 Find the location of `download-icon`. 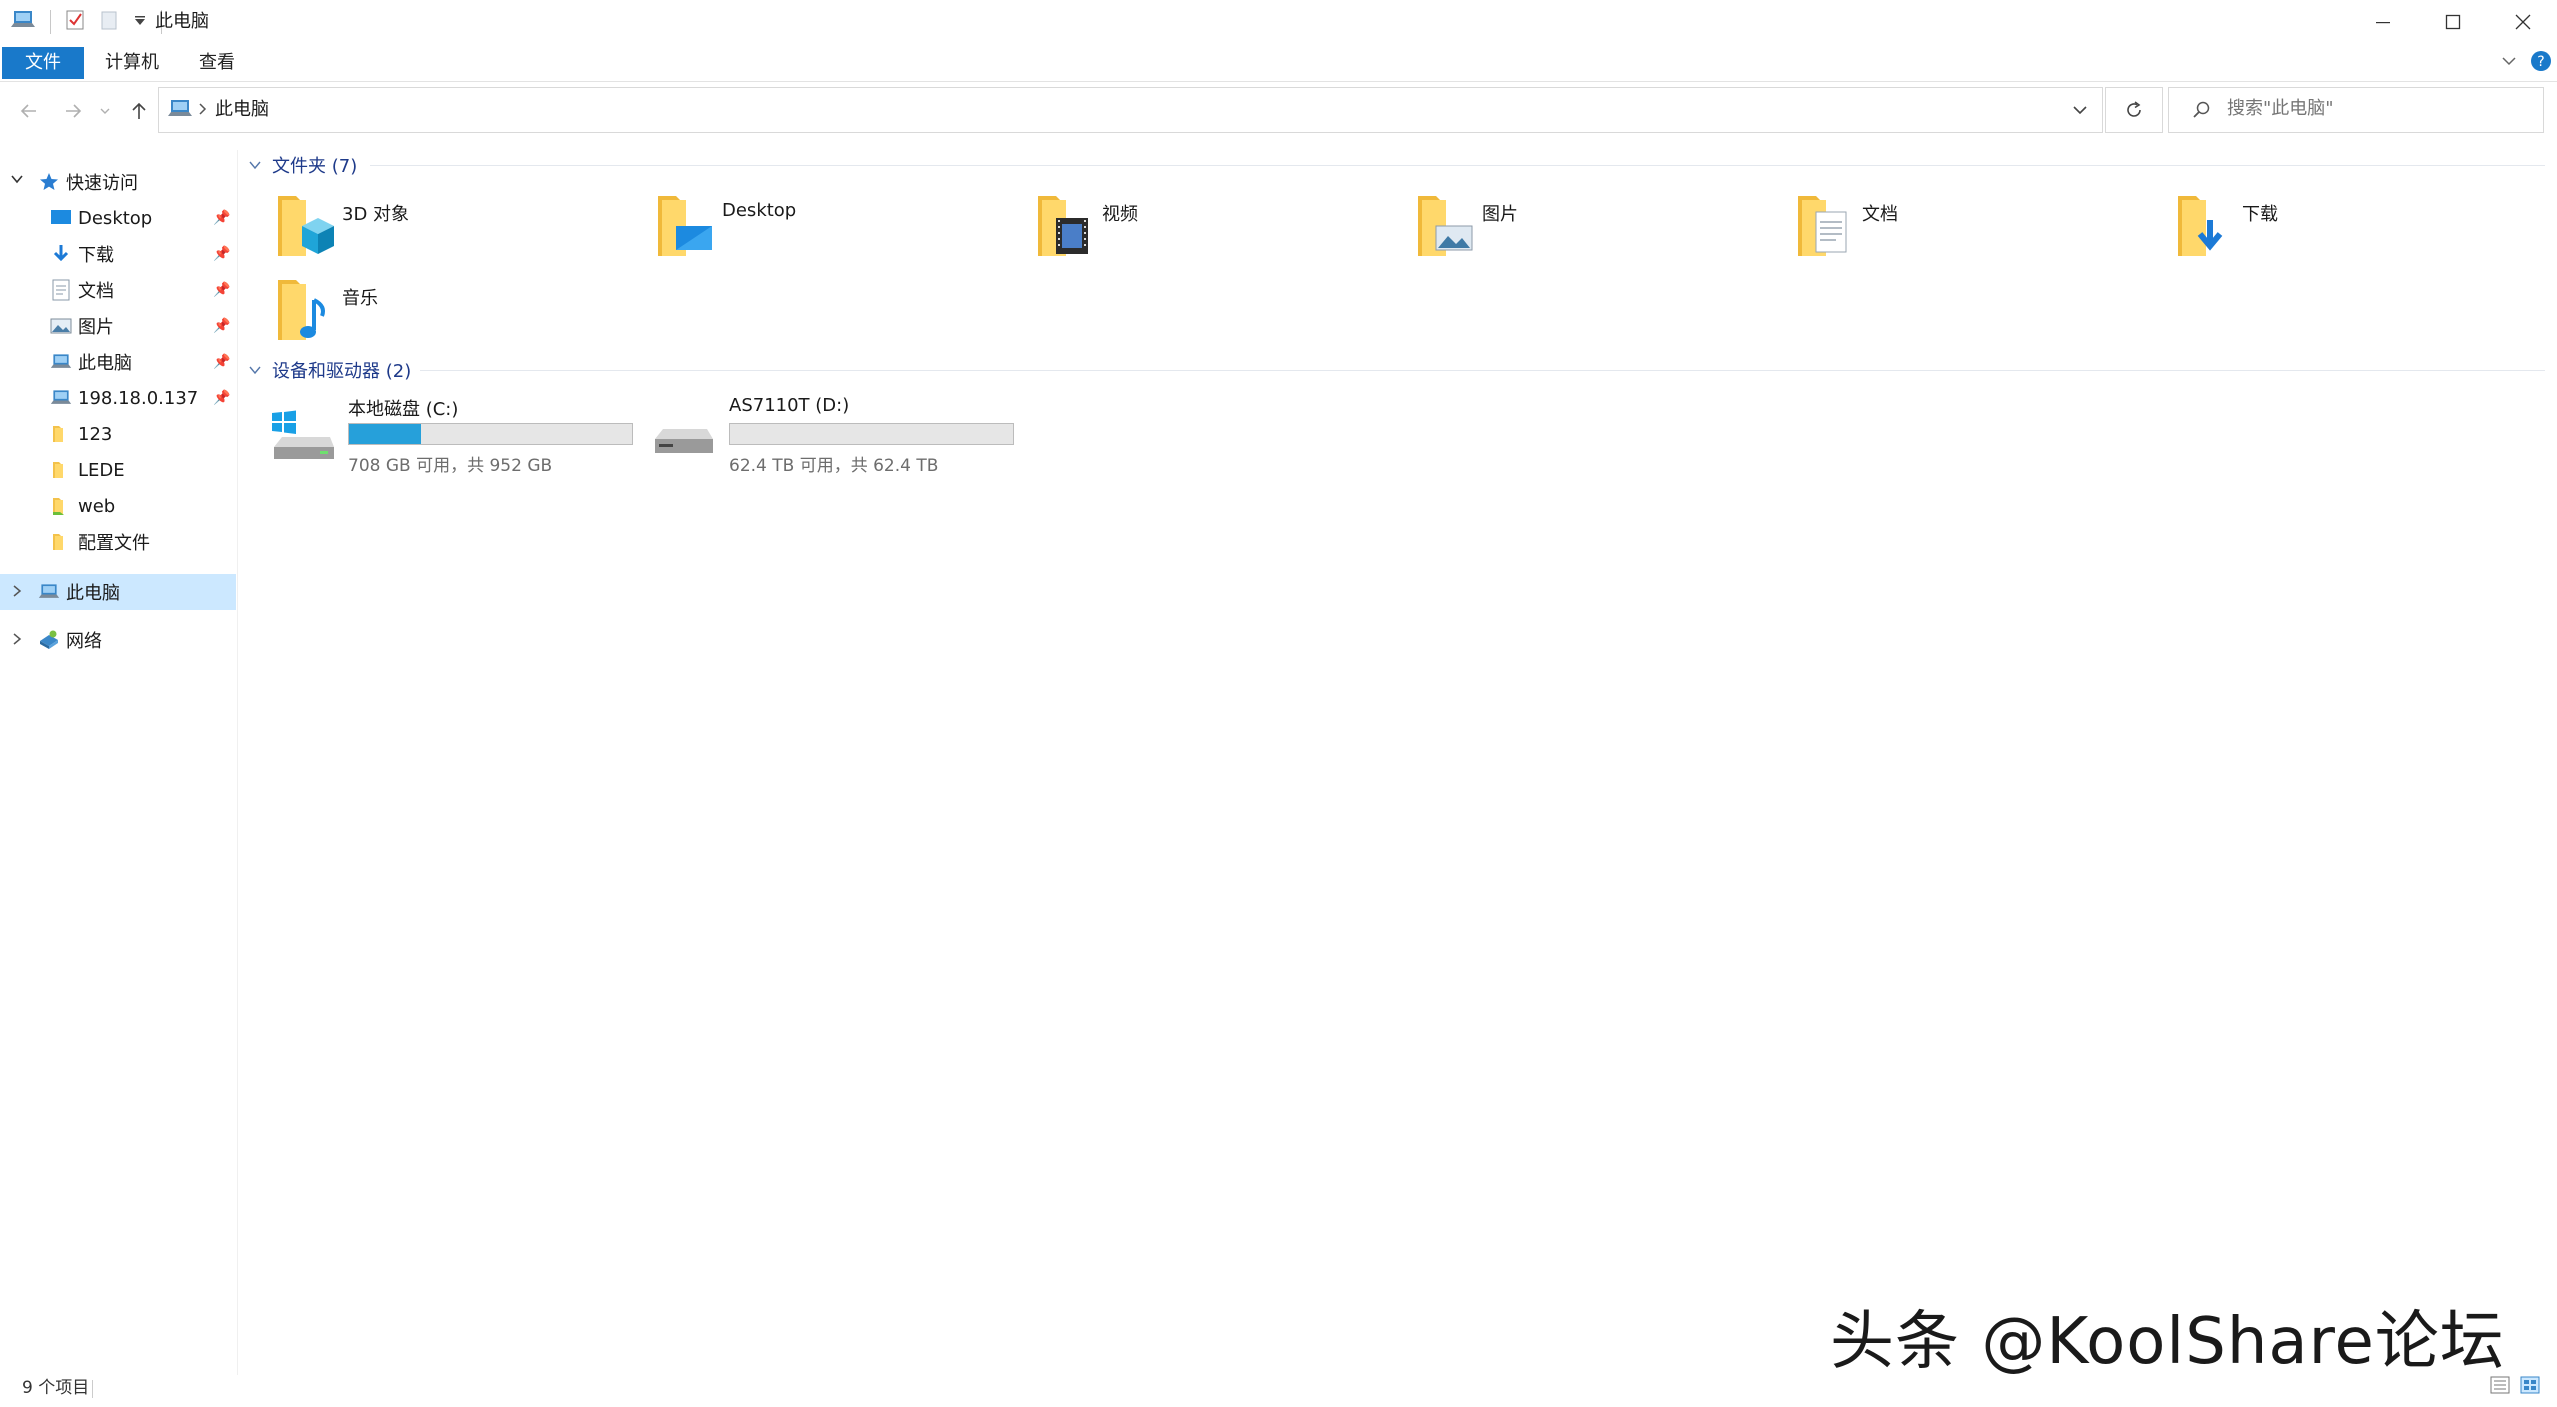

download-icon is located at coordinates (61, 254).